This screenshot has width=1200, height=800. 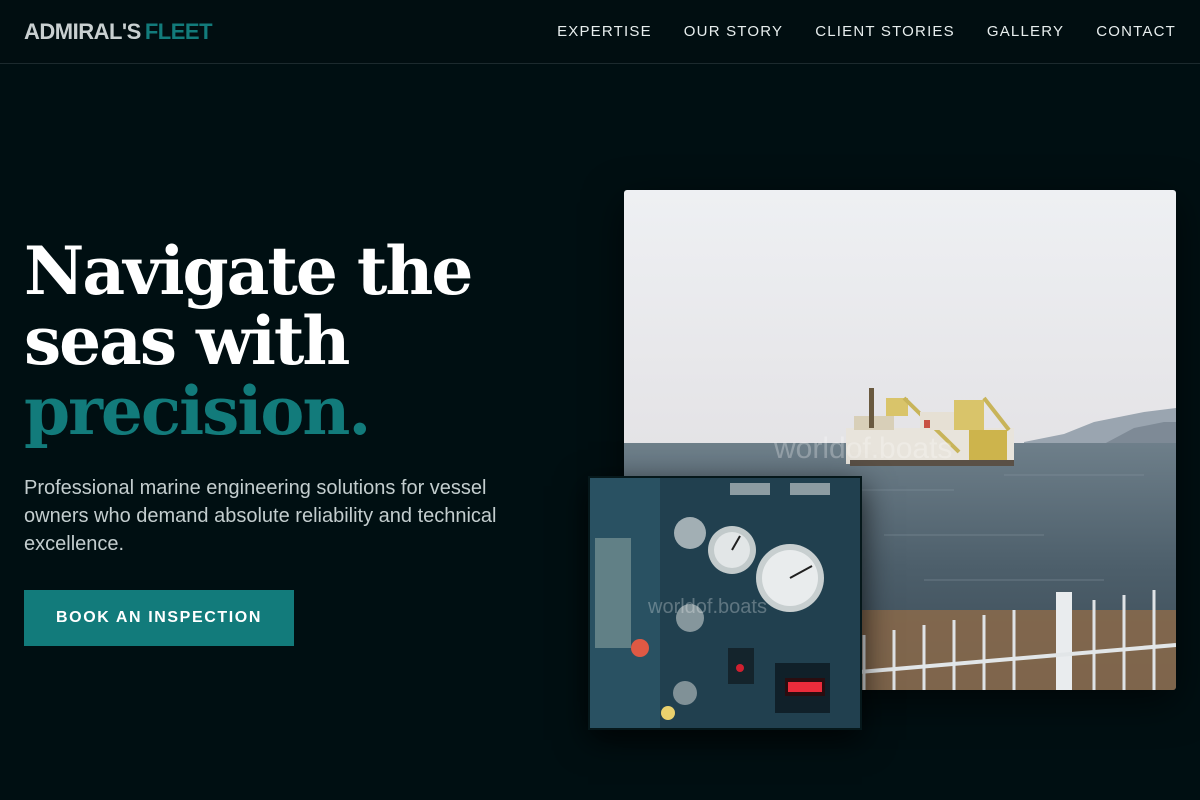 What do you see at coordinates (159, 618) in the screenshot?
I see `book-inspection-button: BOOK AN INSPECTION` at bounding box center [159, 618].